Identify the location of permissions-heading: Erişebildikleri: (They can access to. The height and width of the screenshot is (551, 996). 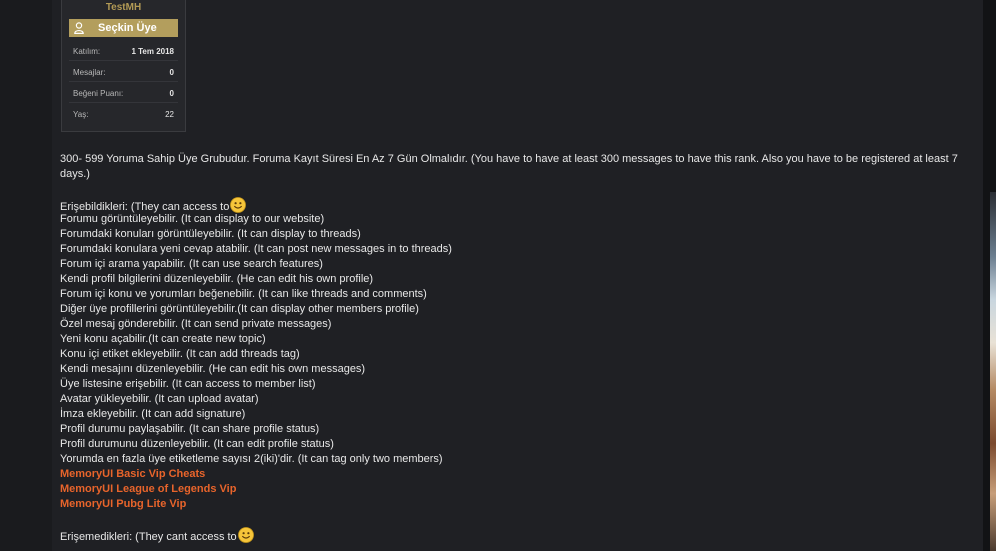
(517, 205).